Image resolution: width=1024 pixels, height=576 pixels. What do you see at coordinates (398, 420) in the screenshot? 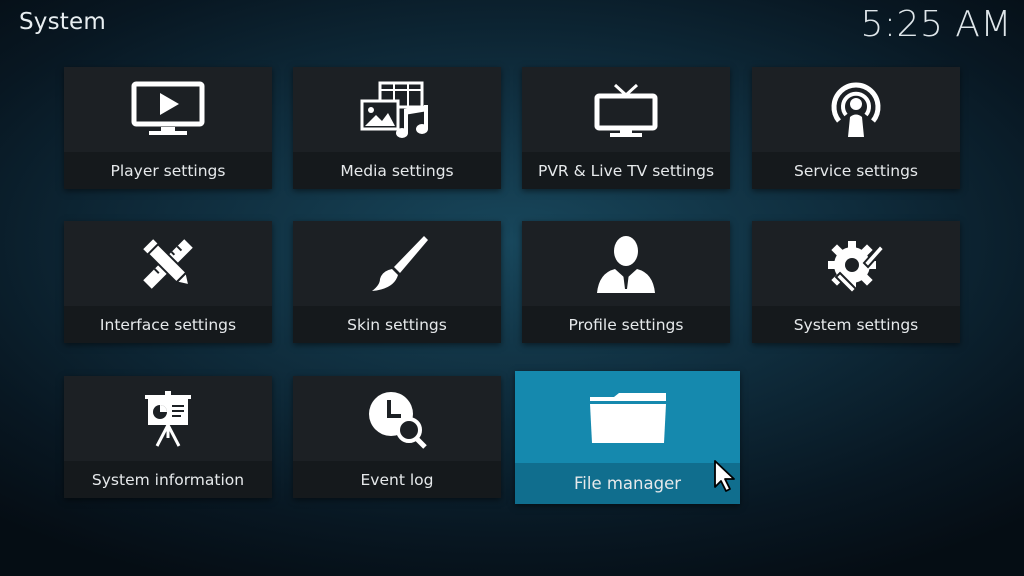
I see `clock-search-icon` at bounding box center [398, 420].